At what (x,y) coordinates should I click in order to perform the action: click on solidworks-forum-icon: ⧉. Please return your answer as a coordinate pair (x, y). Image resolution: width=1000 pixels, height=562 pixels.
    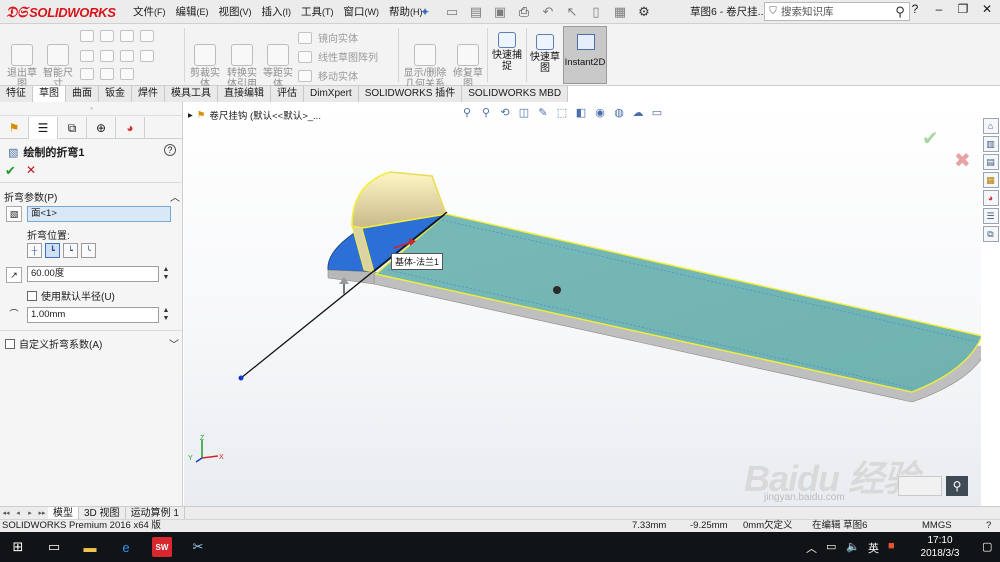
    Looking at the image, I should click on (990, 234).